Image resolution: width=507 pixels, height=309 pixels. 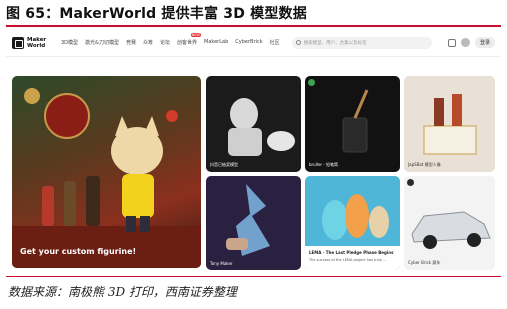 I want to click on figure-title: 图 65：MakerWorld 提供丰富 3D 模型数据, so click(x=156, y=14).